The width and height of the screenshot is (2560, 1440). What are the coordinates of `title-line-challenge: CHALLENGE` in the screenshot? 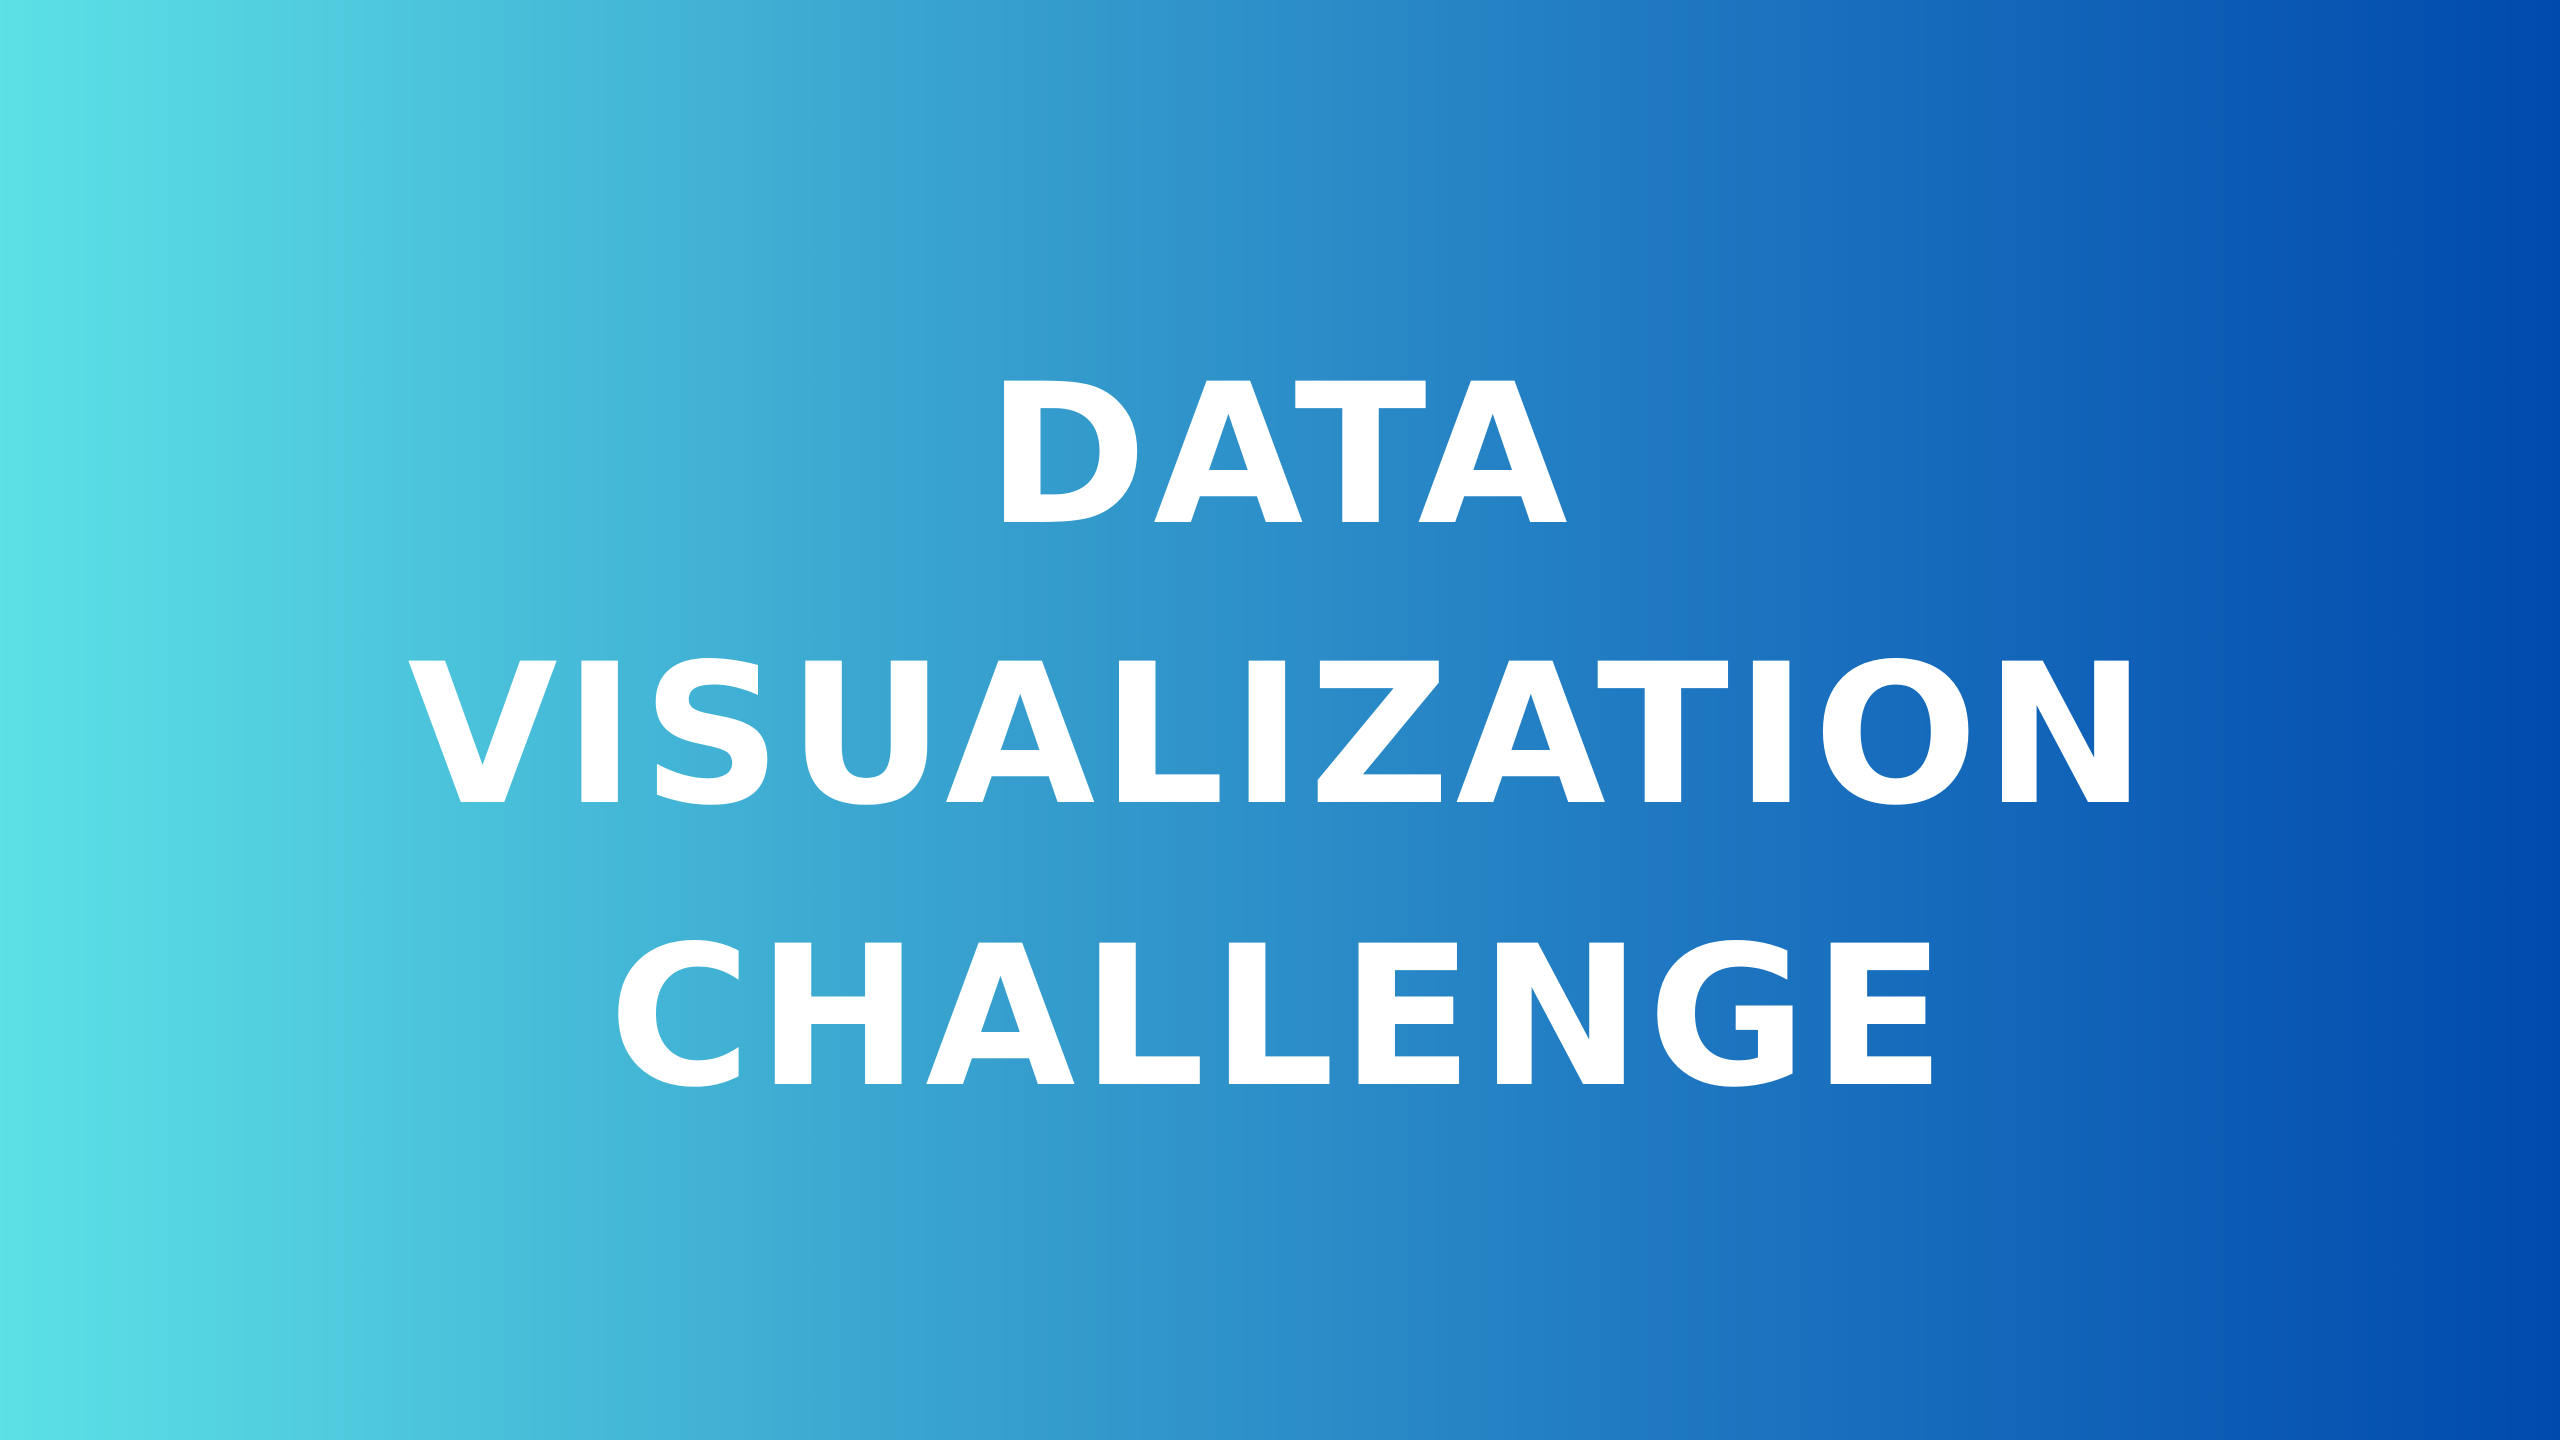 It's located at (1280, 1017).